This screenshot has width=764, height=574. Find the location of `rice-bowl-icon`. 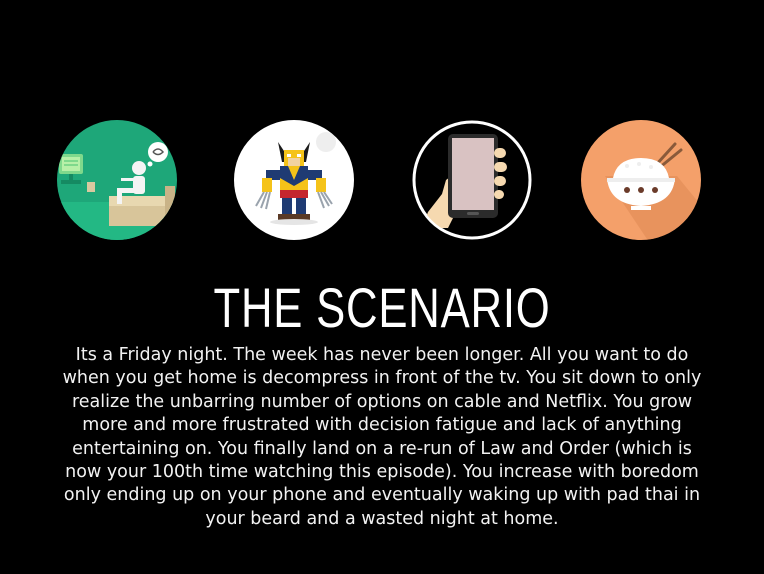

rice-bowl-icon is located at coordinates (641, 180).